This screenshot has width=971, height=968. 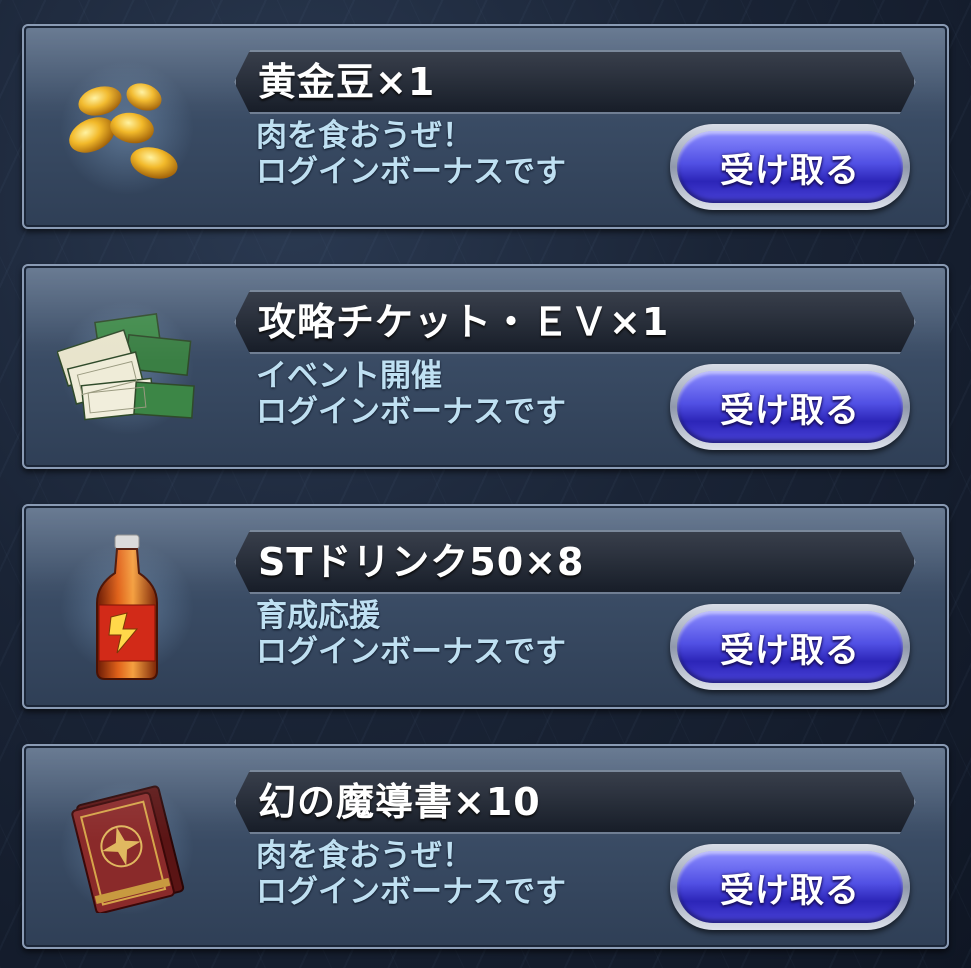 What do you see at coordinates (347, 82) in the screenshot?
I see `reward-title: 黄金豆×1` at bounding box center [347, 82].